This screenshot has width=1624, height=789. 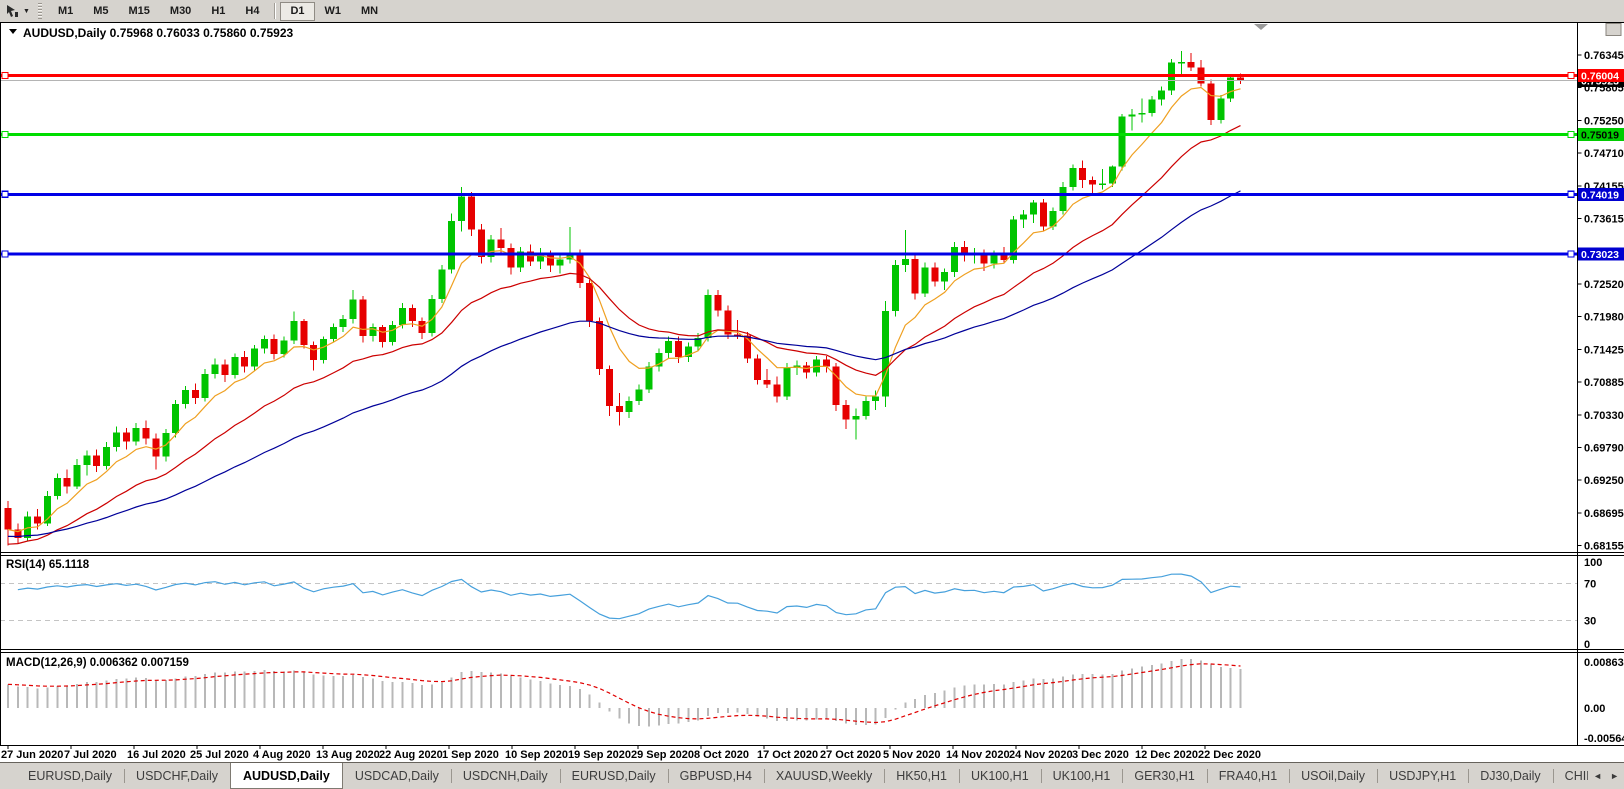 I want to click on chart-tab-HK50,H1: HK50,H1, so click(x=921, y=776).